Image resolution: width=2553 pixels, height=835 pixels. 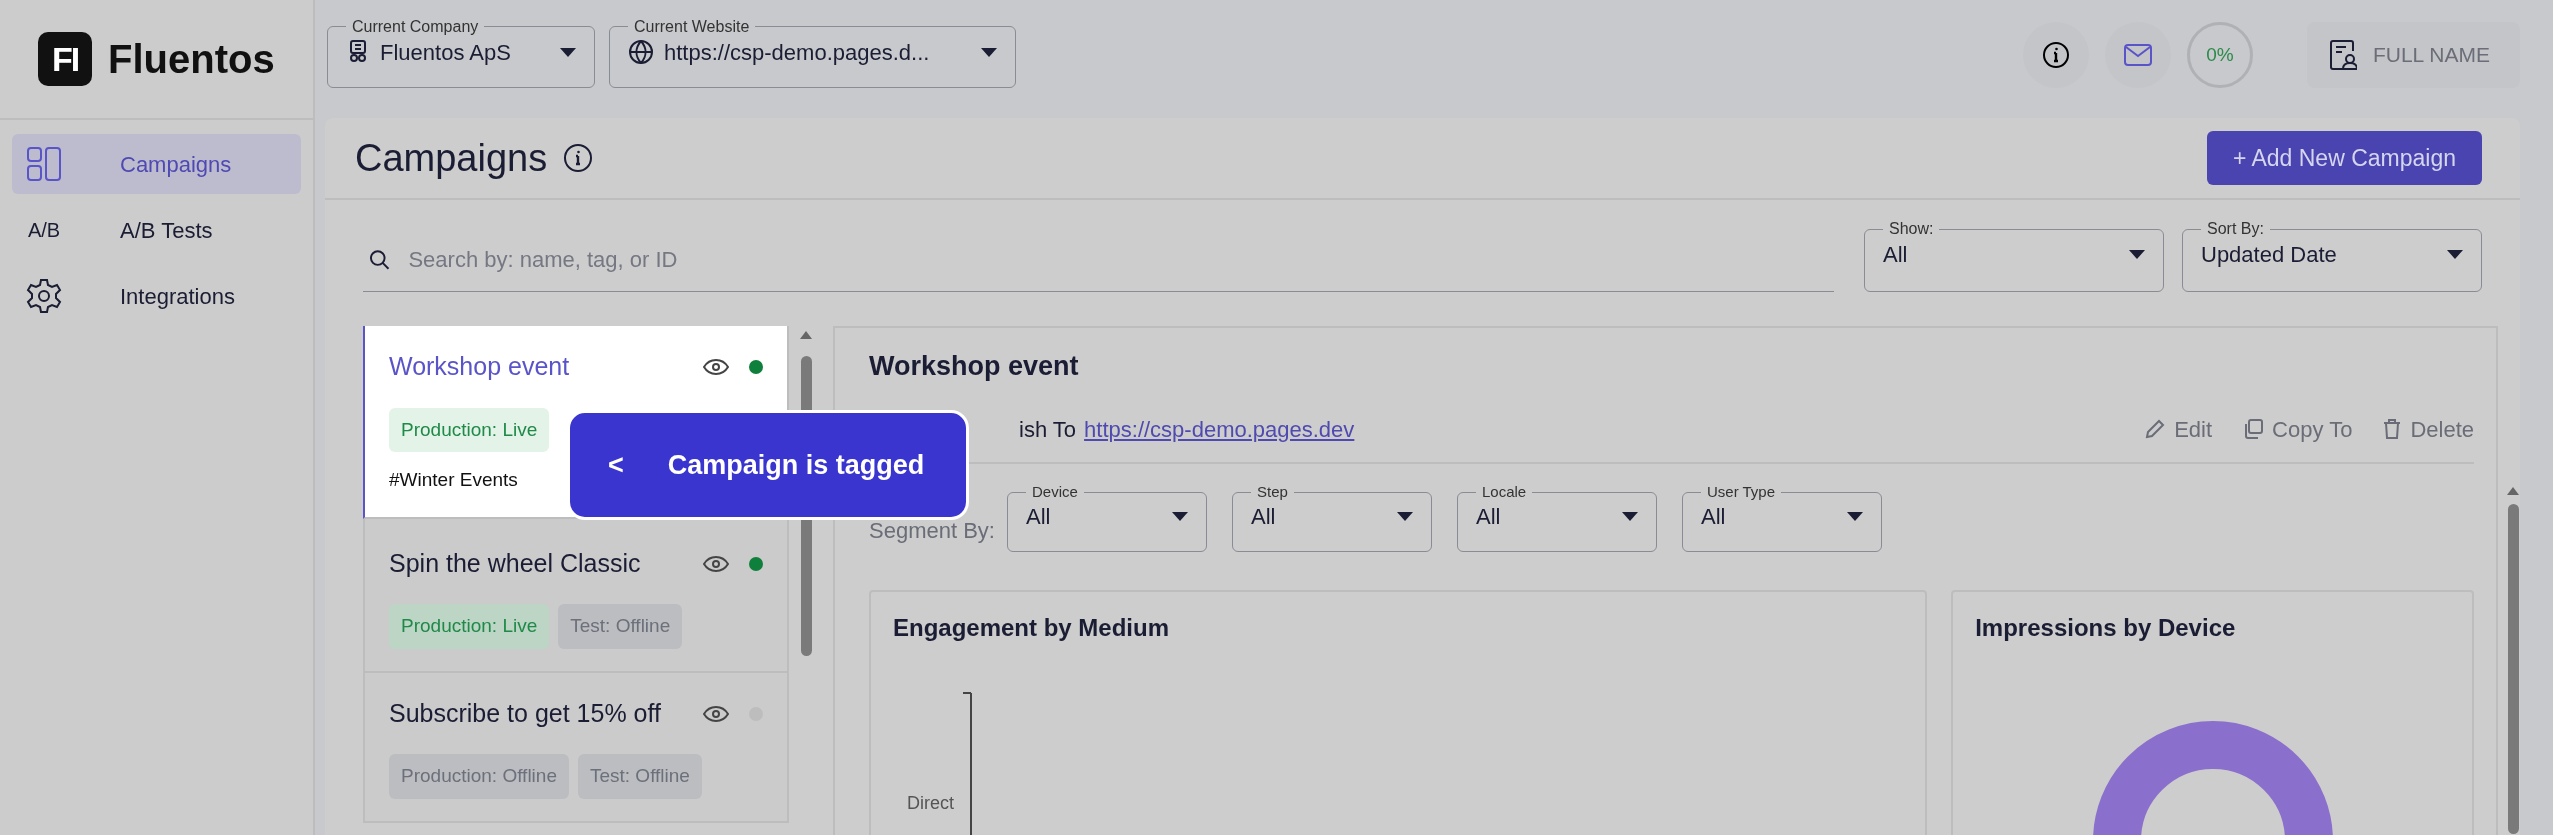 I want to click on status-label: Production: Offline, so click(x=479, y=776).